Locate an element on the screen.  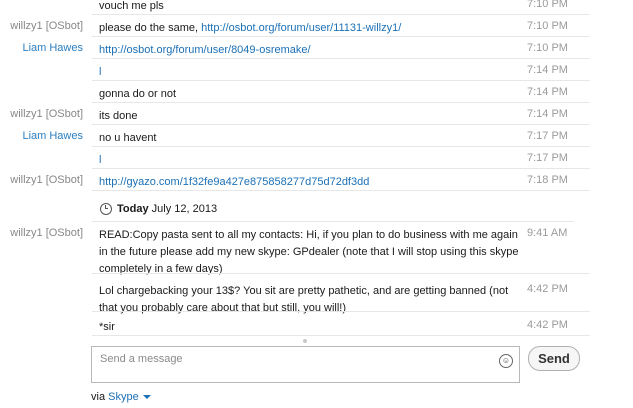
message-body: no u havent is located at coordinates (128, 138).